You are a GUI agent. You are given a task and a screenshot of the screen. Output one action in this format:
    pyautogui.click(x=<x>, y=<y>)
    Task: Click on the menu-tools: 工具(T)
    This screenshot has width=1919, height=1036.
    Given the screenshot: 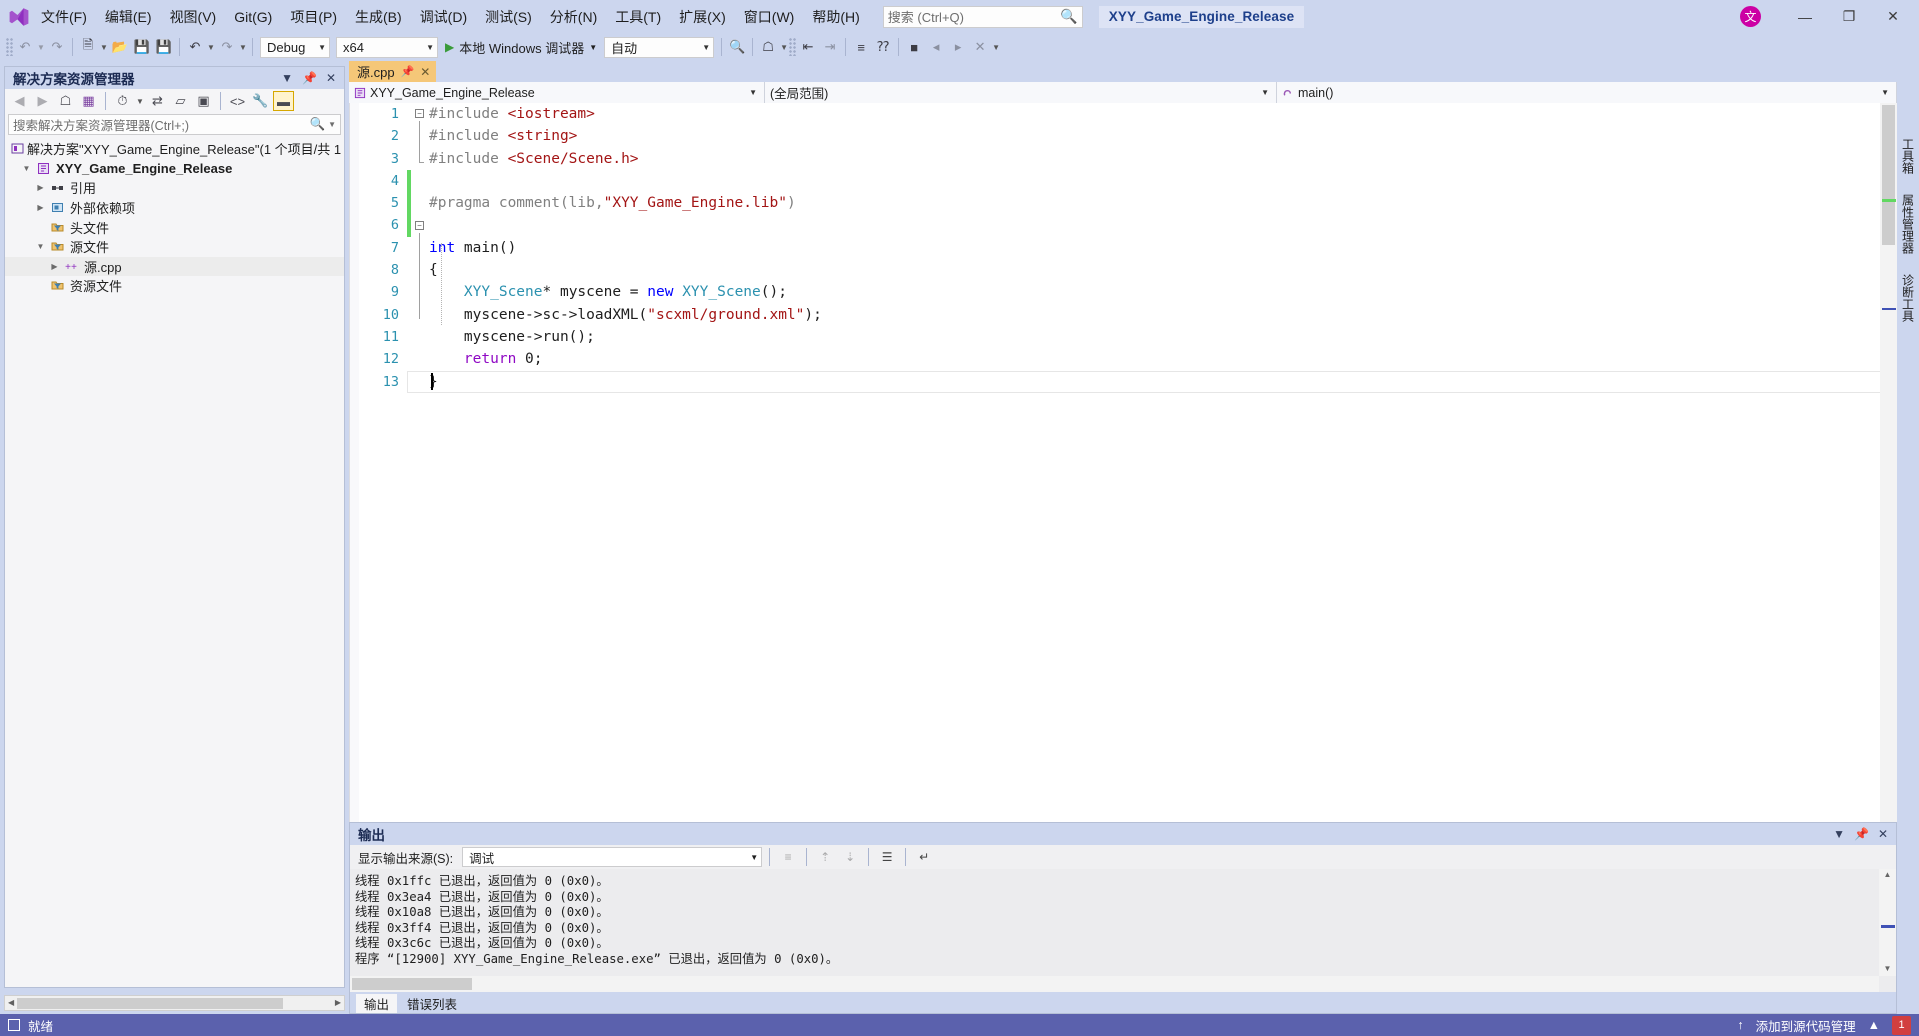 What is the action you would take?
    pyautogui.click(x=638, y=17)
    